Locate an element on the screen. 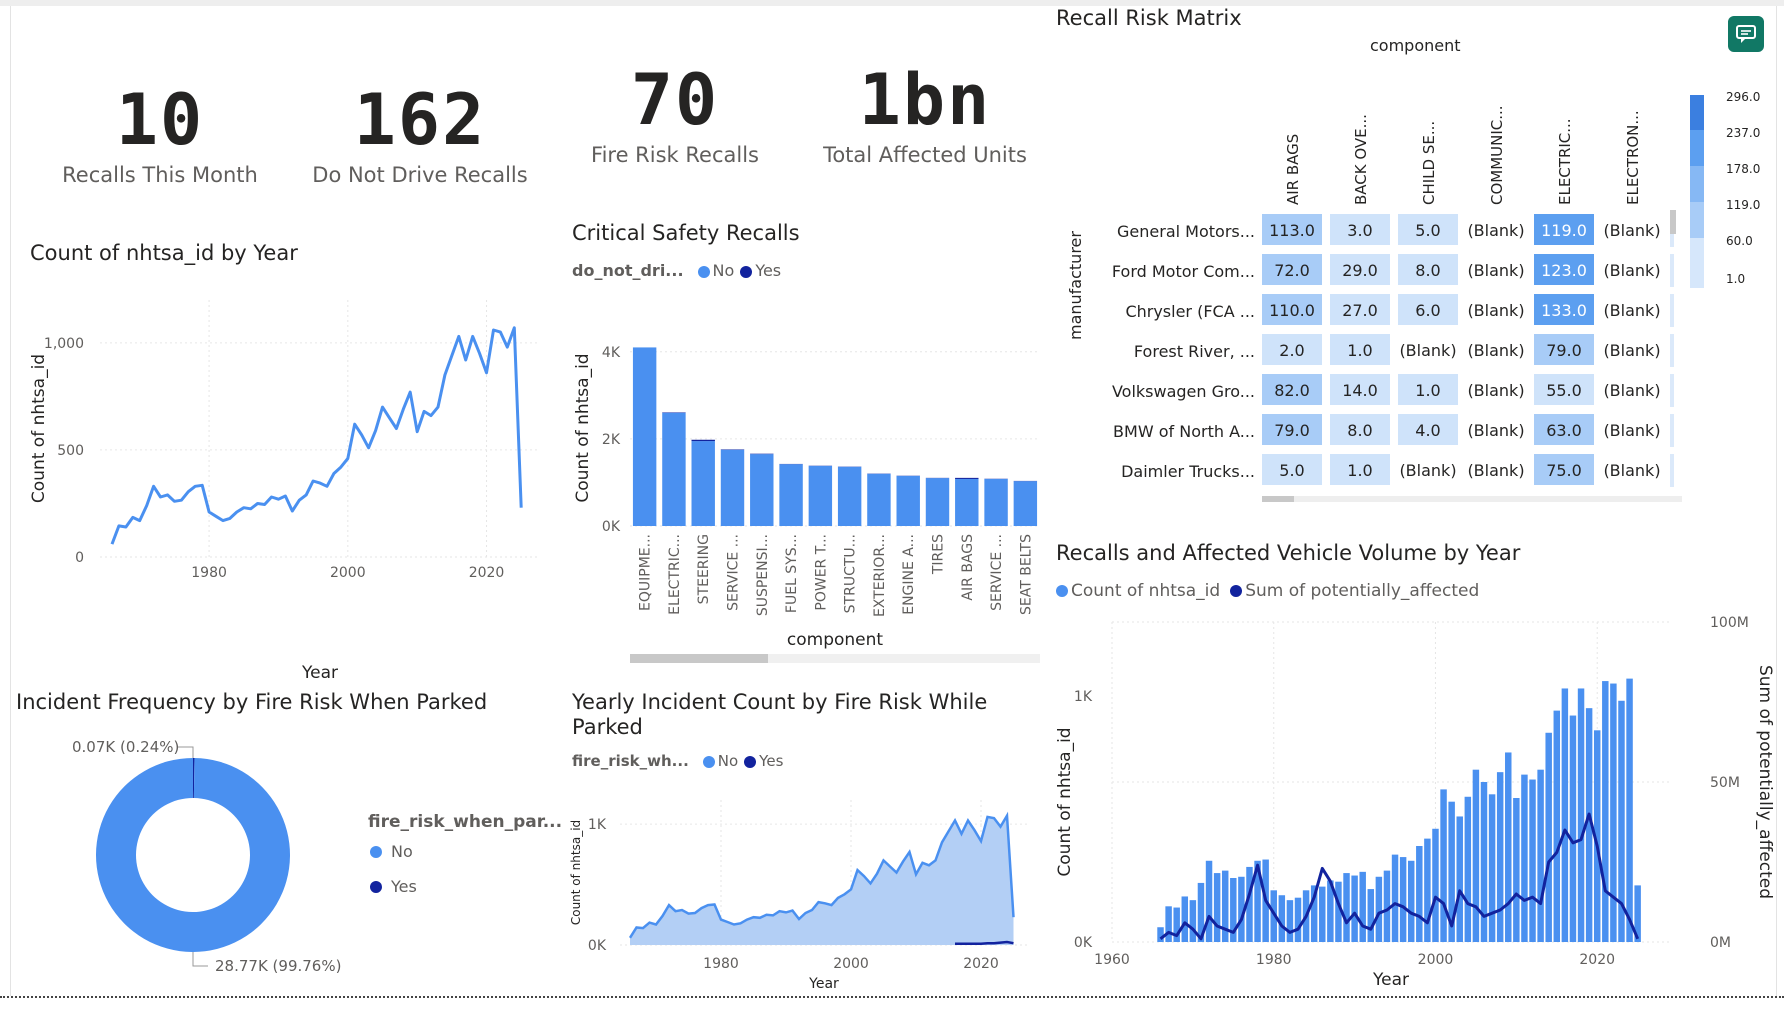  matrix-cell: 110.0 is located at coordinates (1292, 309).